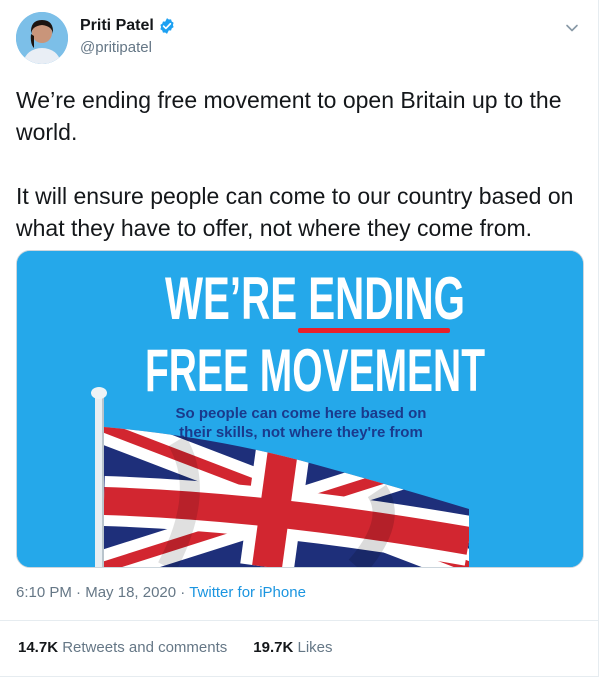 The width and height of the screenshot is (599, 677). What do you see at coordinates (167, 26) in the screenshot?
I see `verified-badge-icon` at bounding box center [167, 26].